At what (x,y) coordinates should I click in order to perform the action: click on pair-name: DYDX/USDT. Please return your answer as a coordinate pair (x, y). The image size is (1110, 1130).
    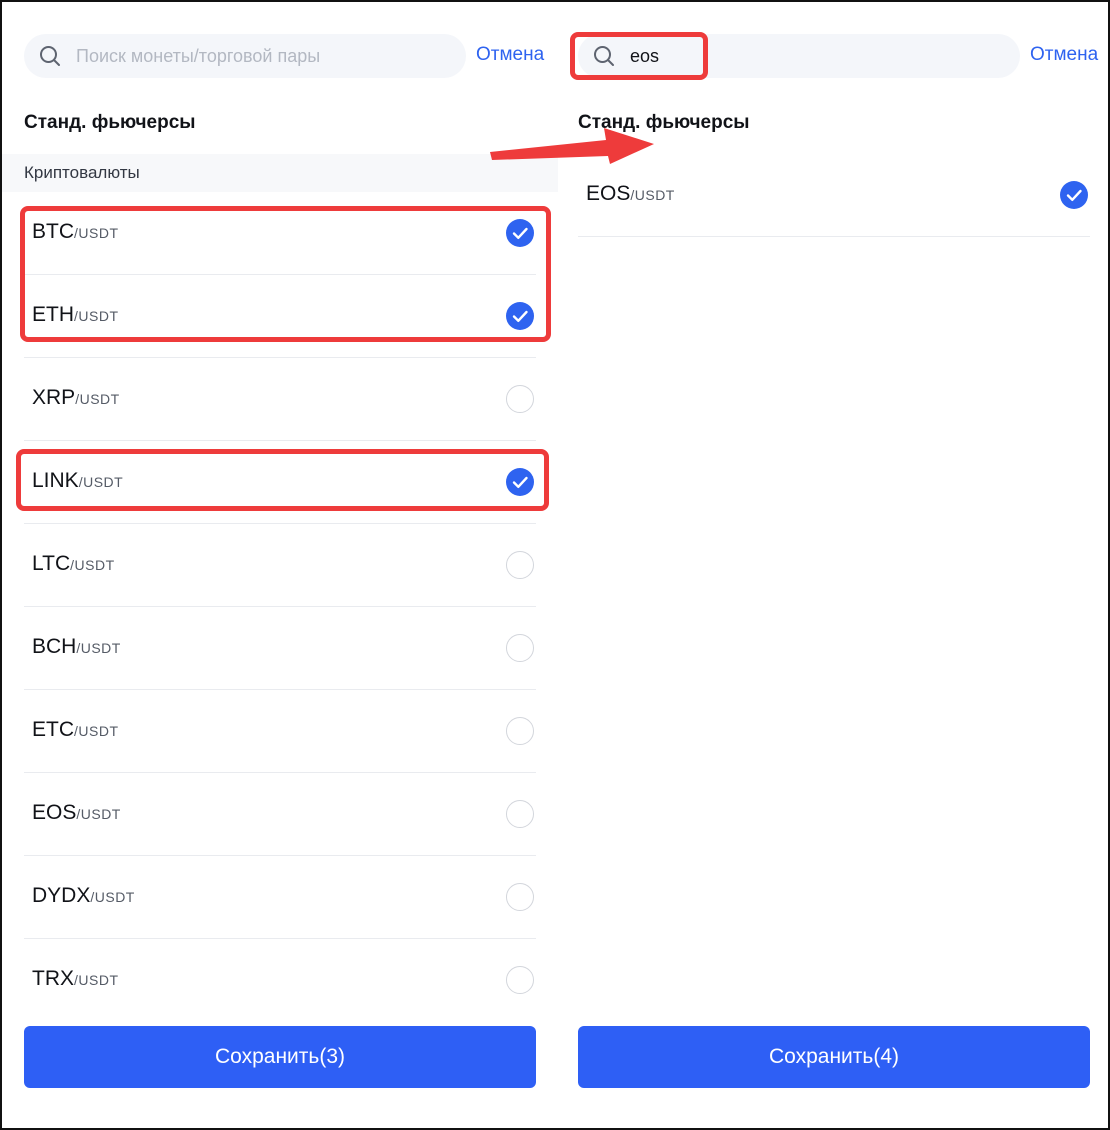
    Looking at the image, I should click on (83, 896).